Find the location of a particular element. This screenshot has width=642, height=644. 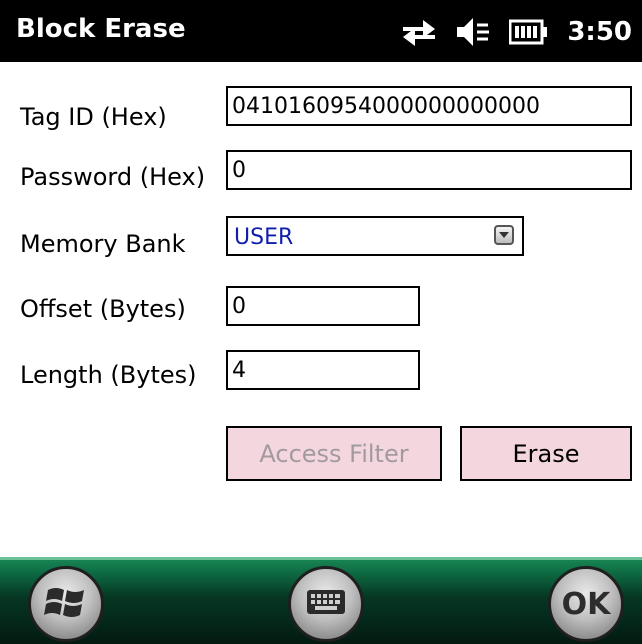

windows-flag-icon is located at coordinates (66, 604).